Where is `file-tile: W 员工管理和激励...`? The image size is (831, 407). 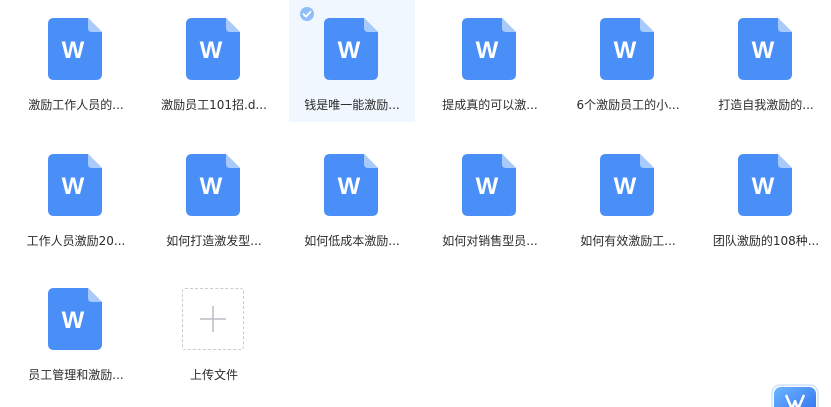
file-tile: W 员工管理和激励... is located at coordinates (76, 331).